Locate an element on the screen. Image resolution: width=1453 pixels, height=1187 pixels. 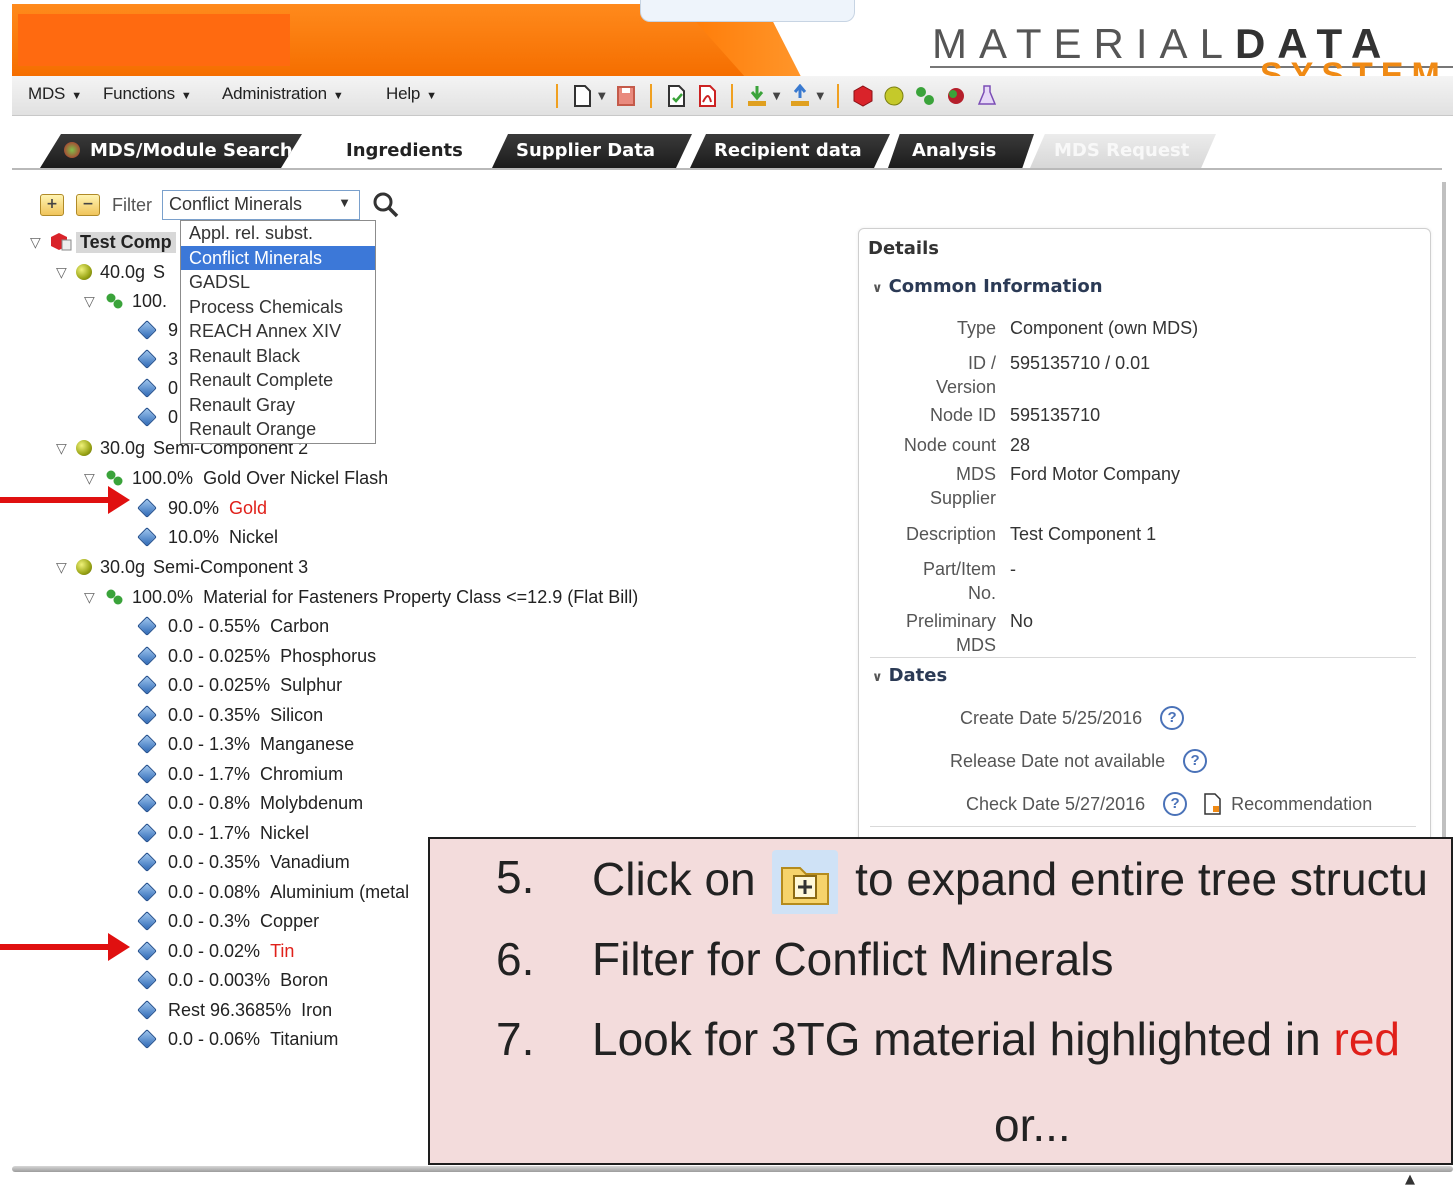
tree-substance: 10.0% Nickel is located at coordinates (207, 537).